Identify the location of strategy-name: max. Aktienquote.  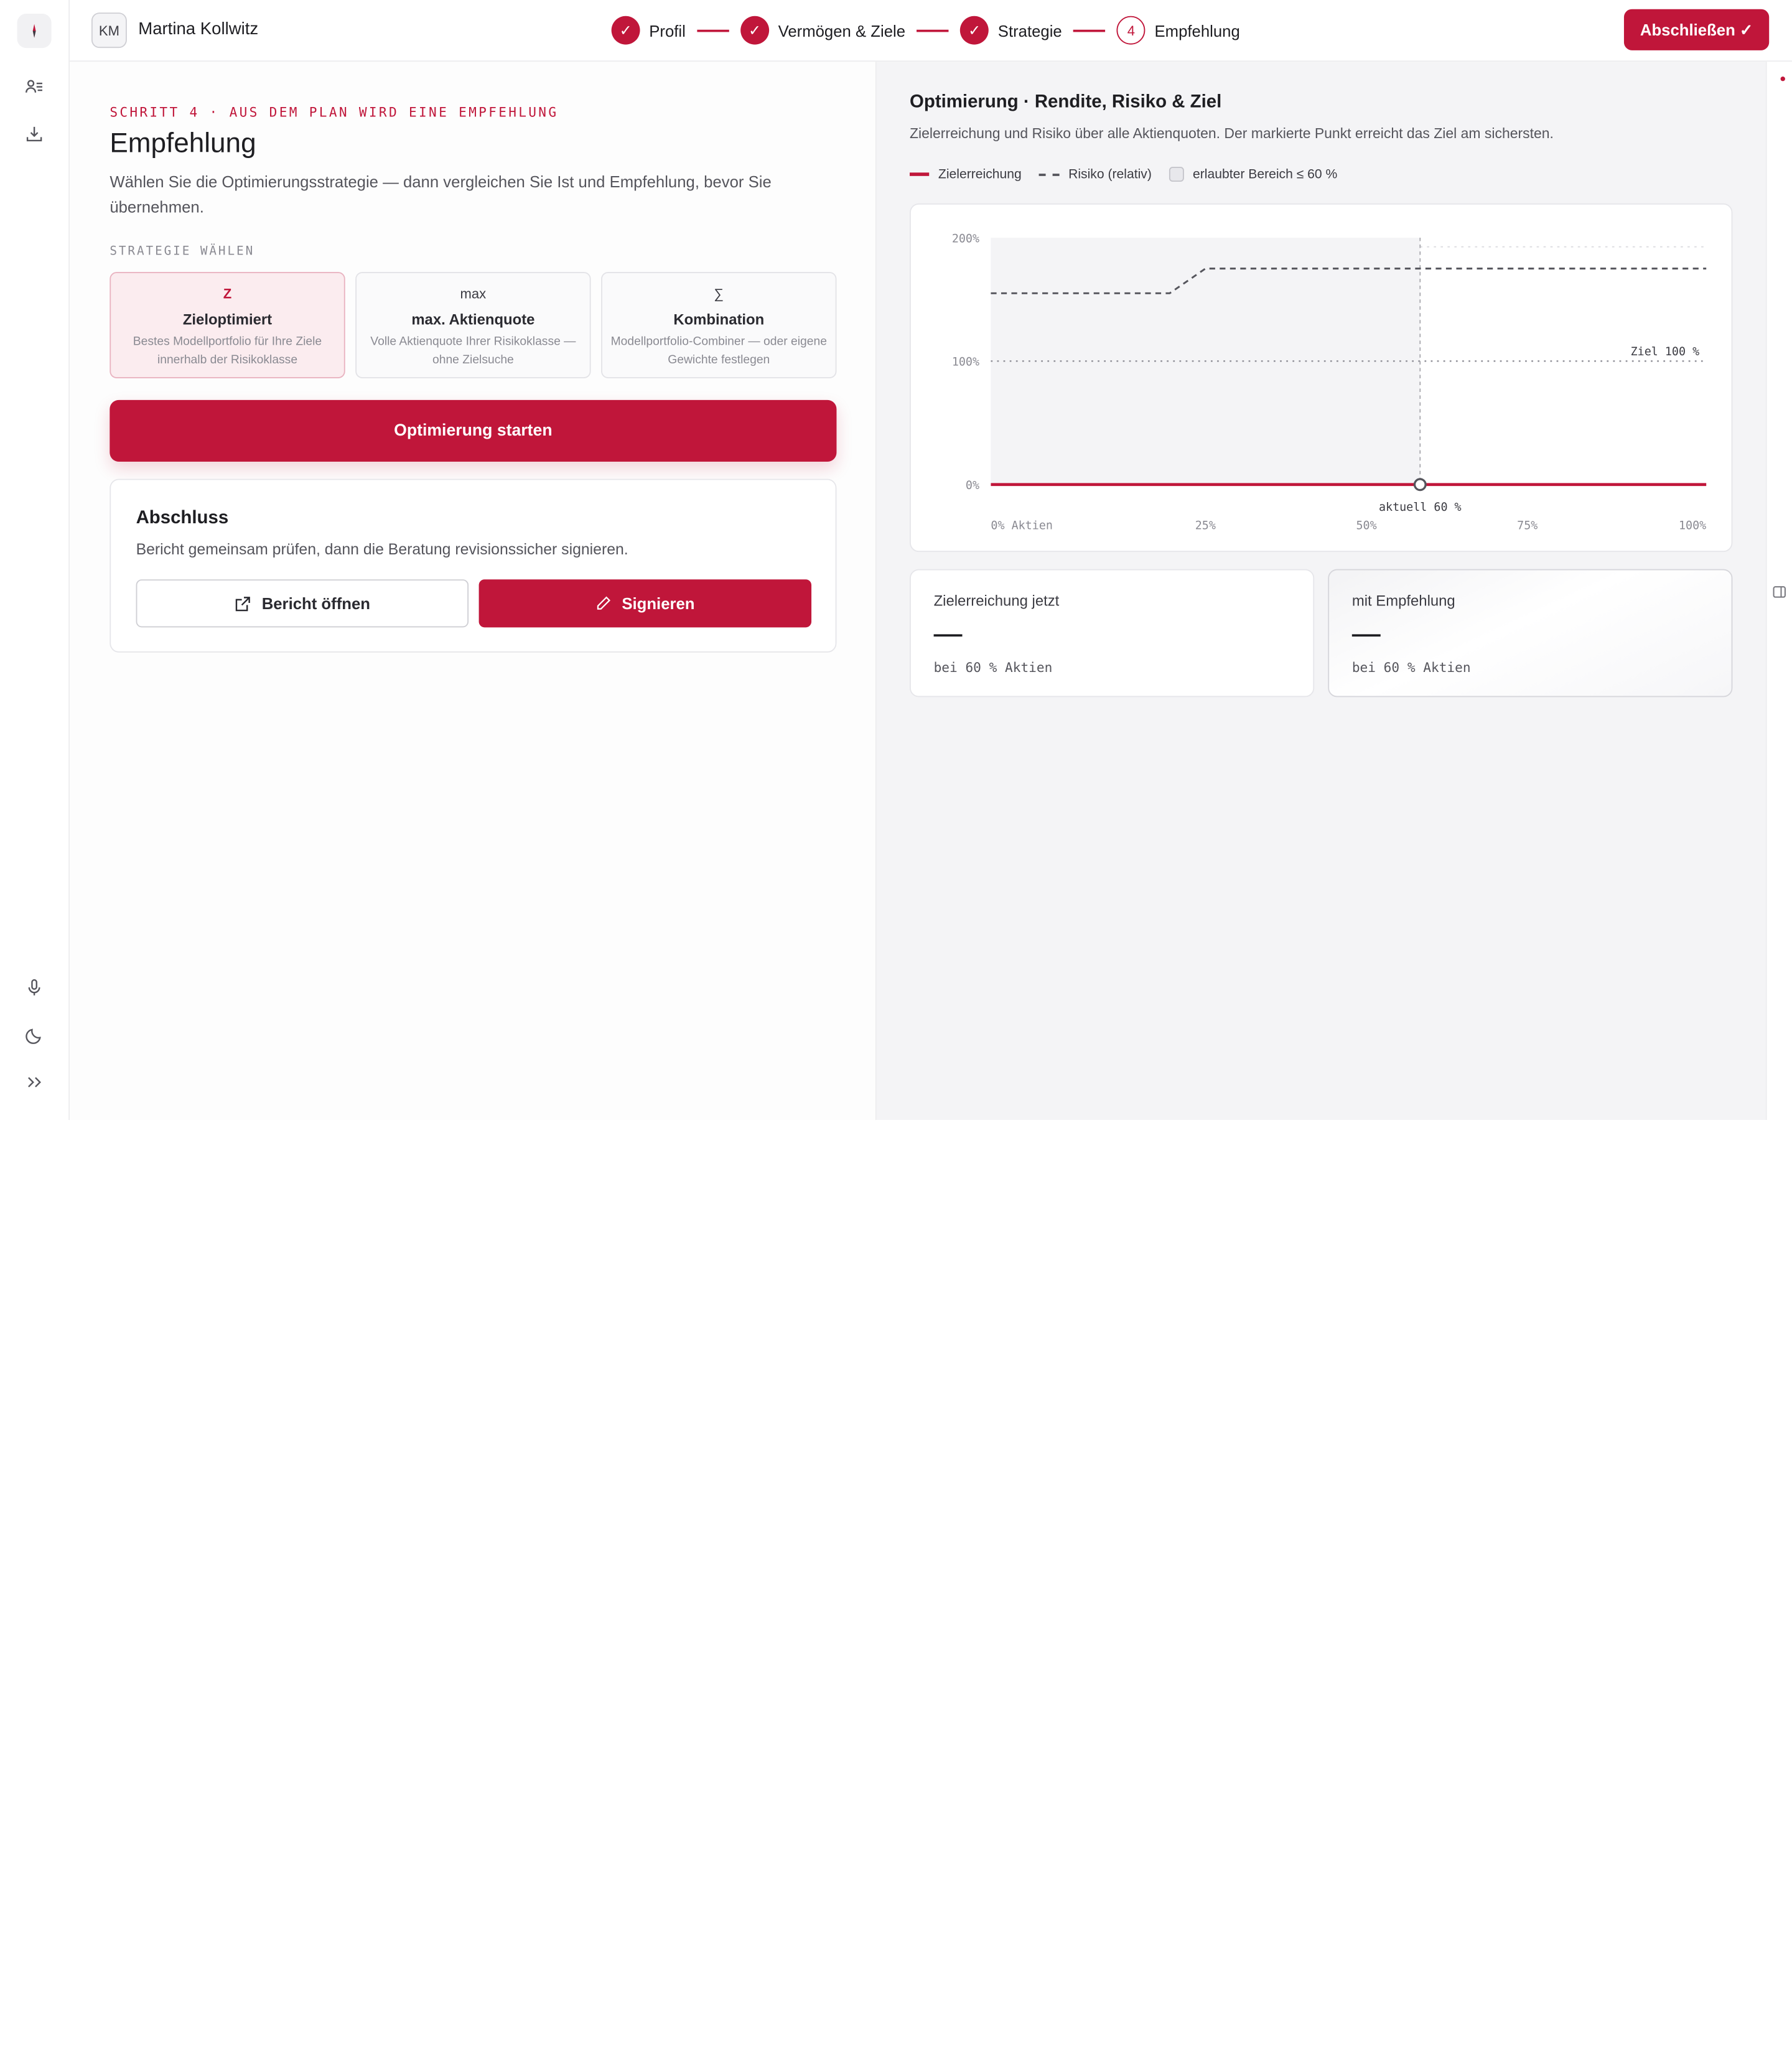
(473, 319).